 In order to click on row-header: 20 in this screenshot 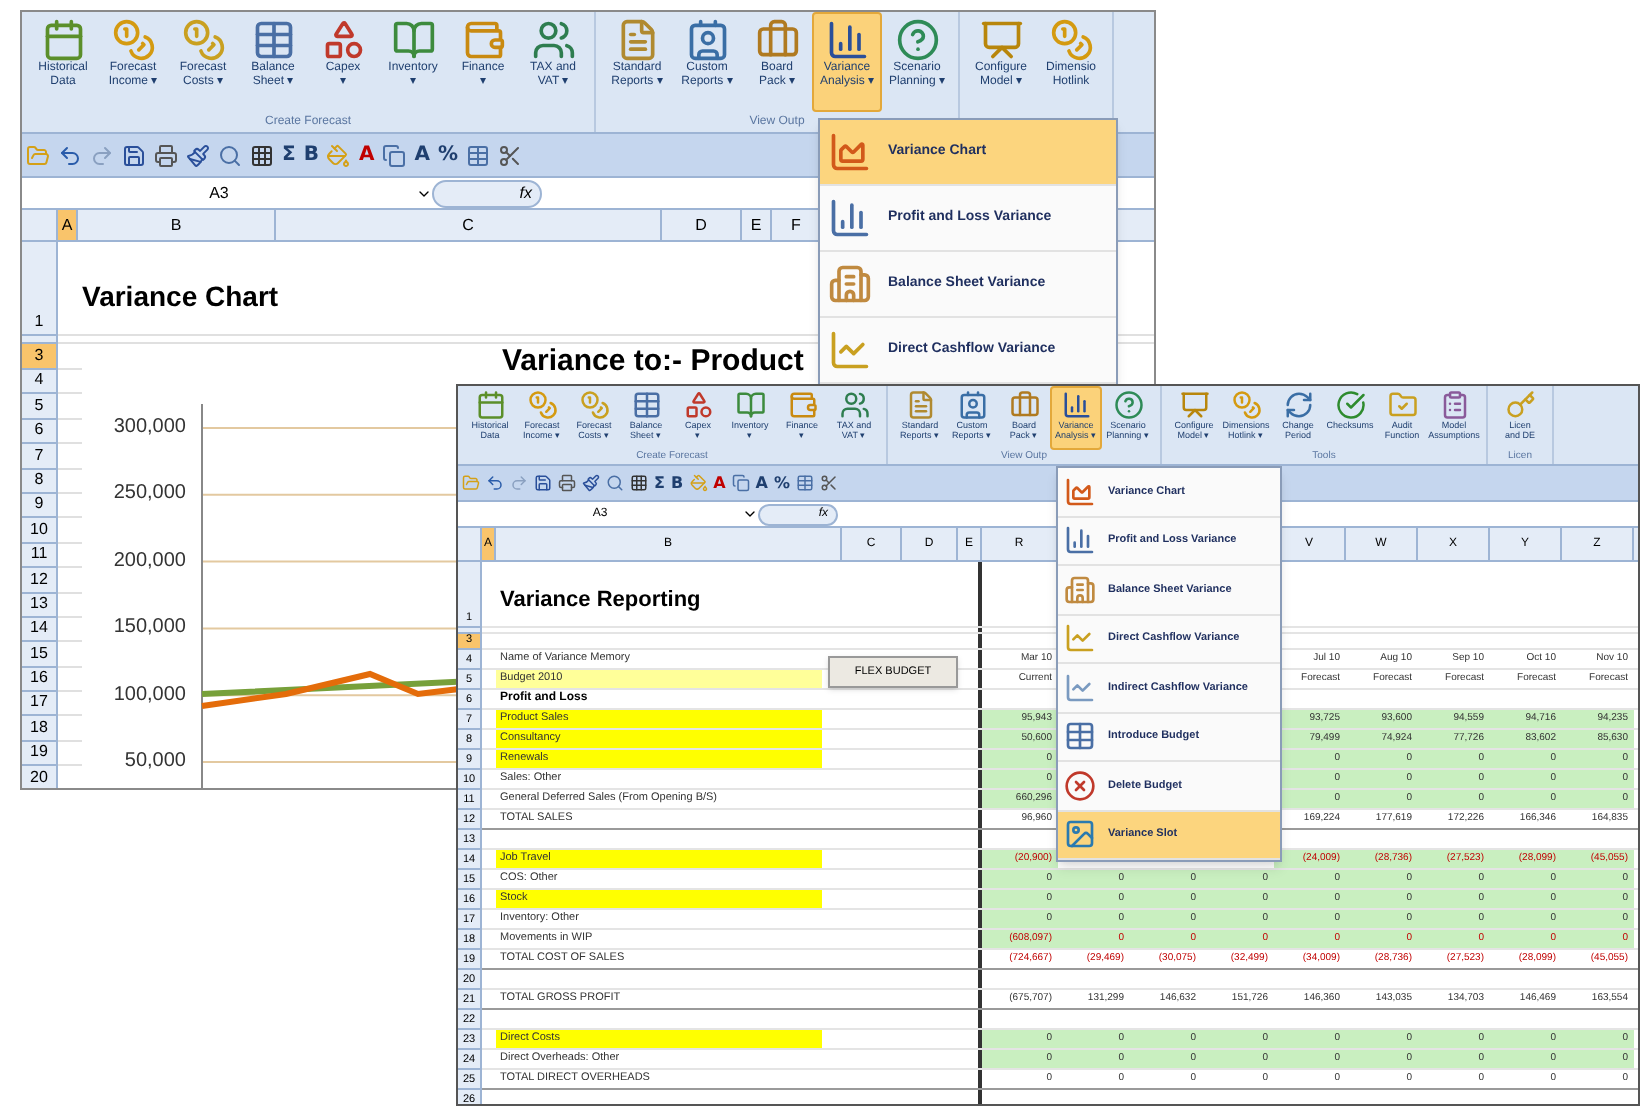, I will do `click(40, 777)`.